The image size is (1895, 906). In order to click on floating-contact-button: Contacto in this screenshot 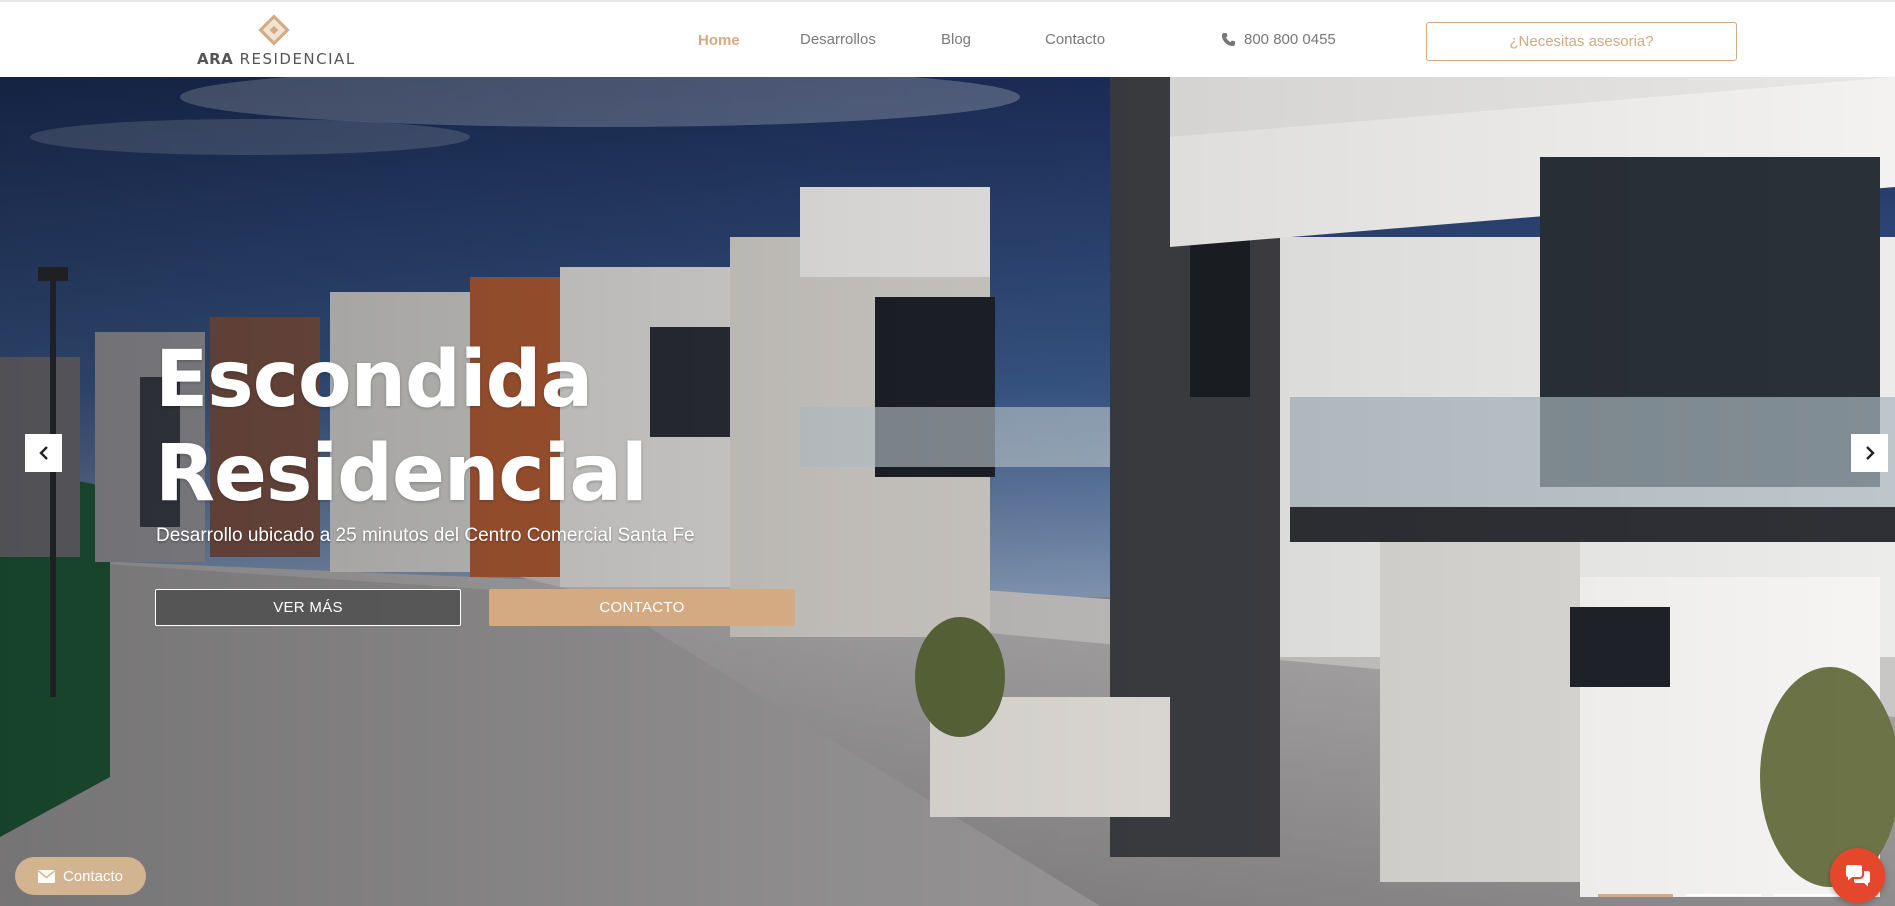, I will do `click(80, 876)`.